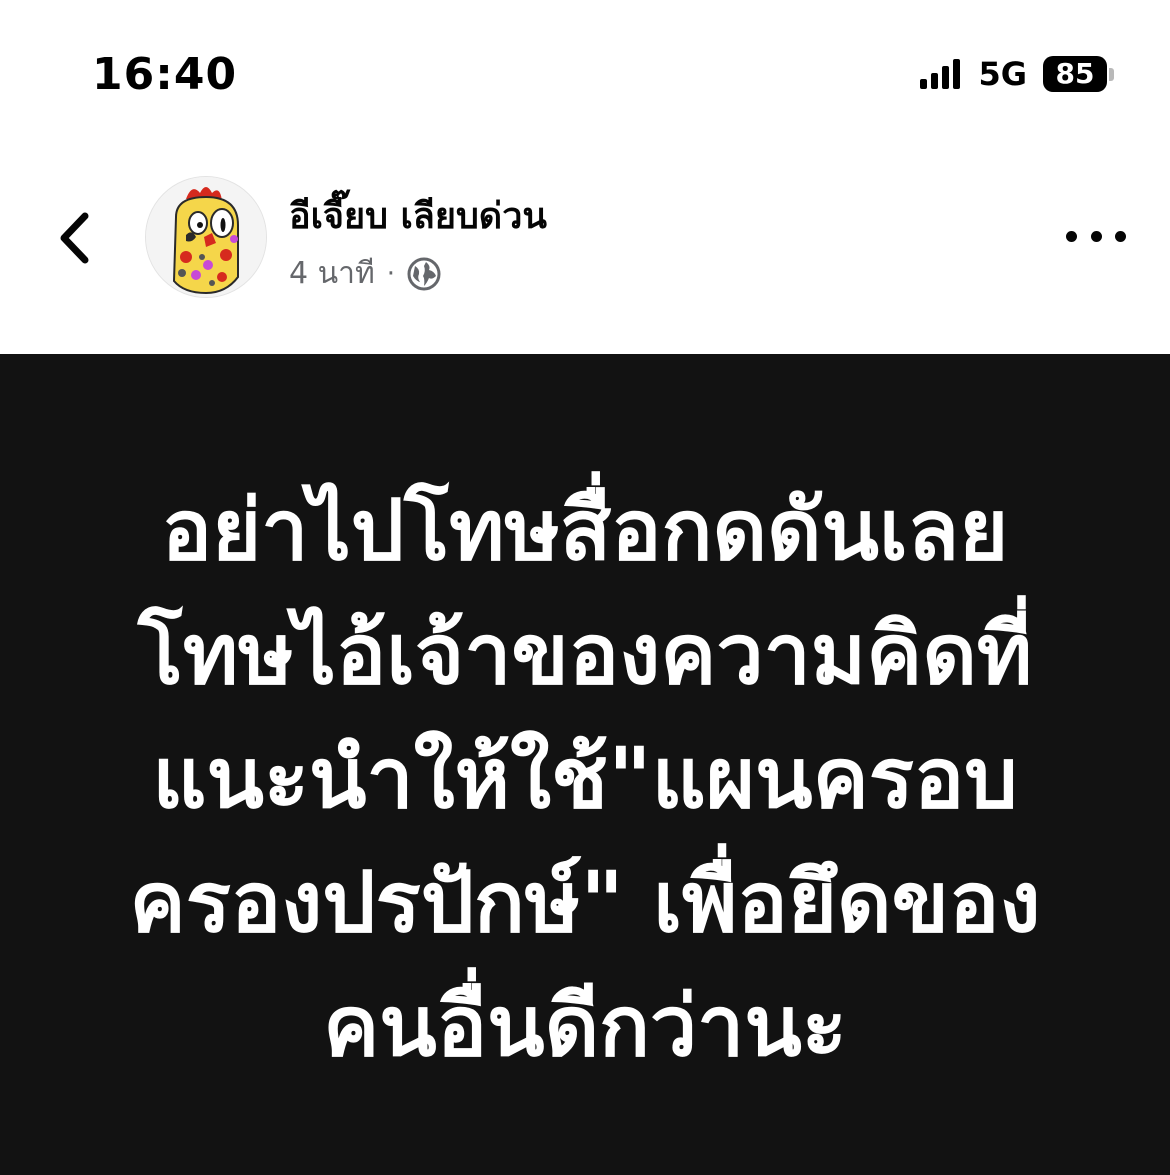 The width and height of the screenshot is (1170, 1175). What do you see at coordinates (1111, 74) in the screenshot?
I see `battery-tip` at bounding box center [1111, 74].